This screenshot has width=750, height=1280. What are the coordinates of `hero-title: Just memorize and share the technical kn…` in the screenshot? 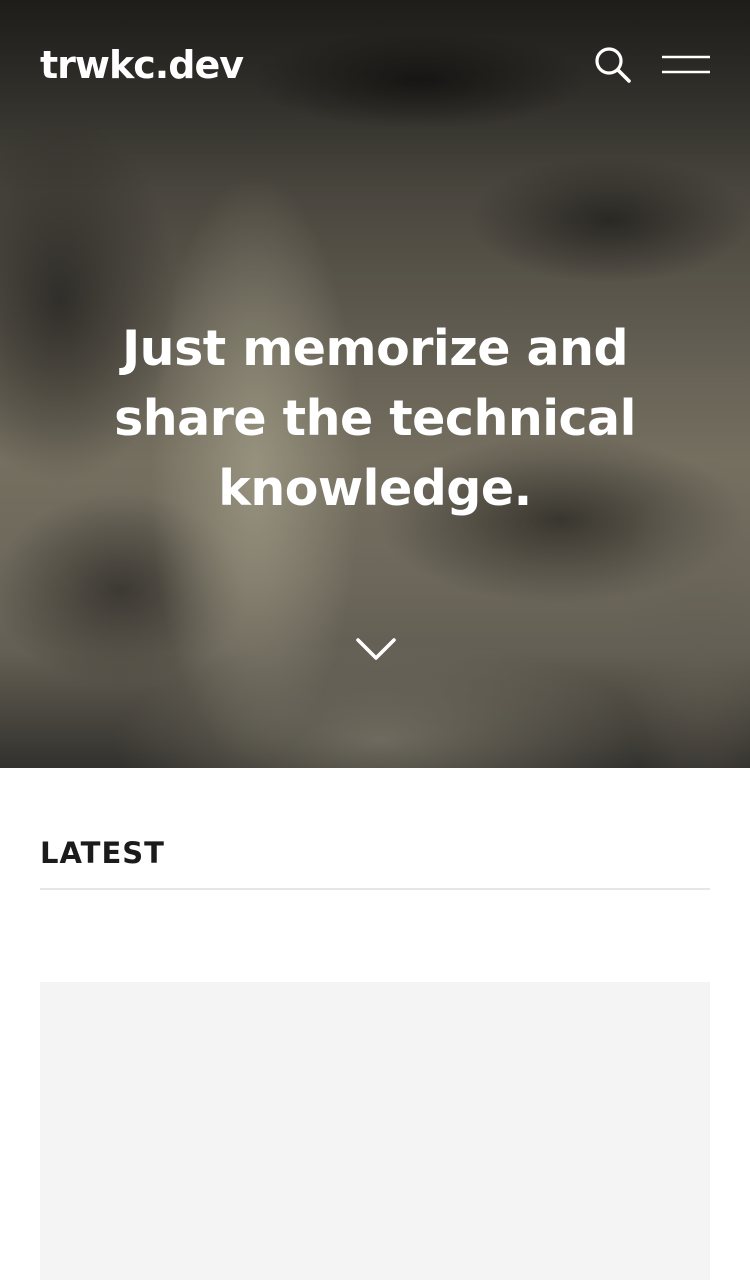 It's located at (375, 418).